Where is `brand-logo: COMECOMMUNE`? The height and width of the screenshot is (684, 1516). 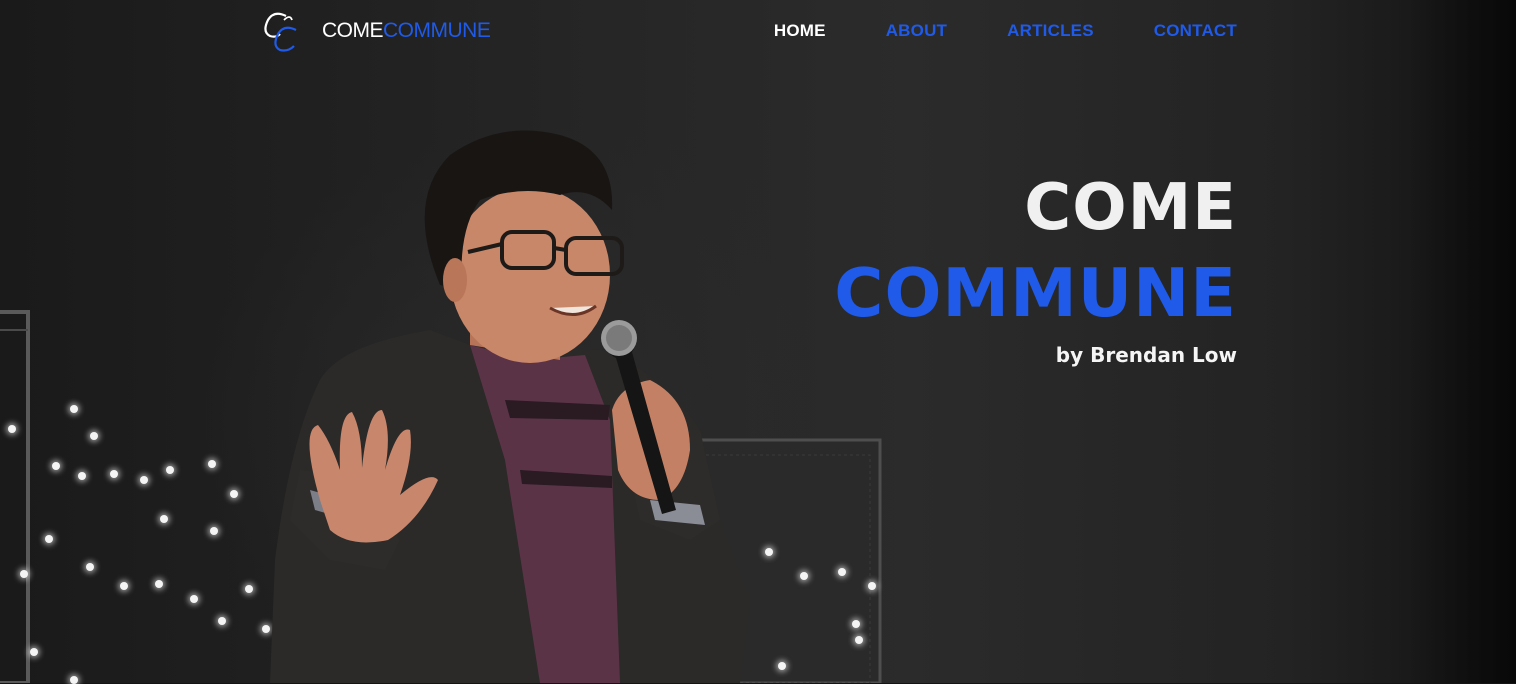 brand-logo: COMECOMMUNE is located at coordinates (376, 31).